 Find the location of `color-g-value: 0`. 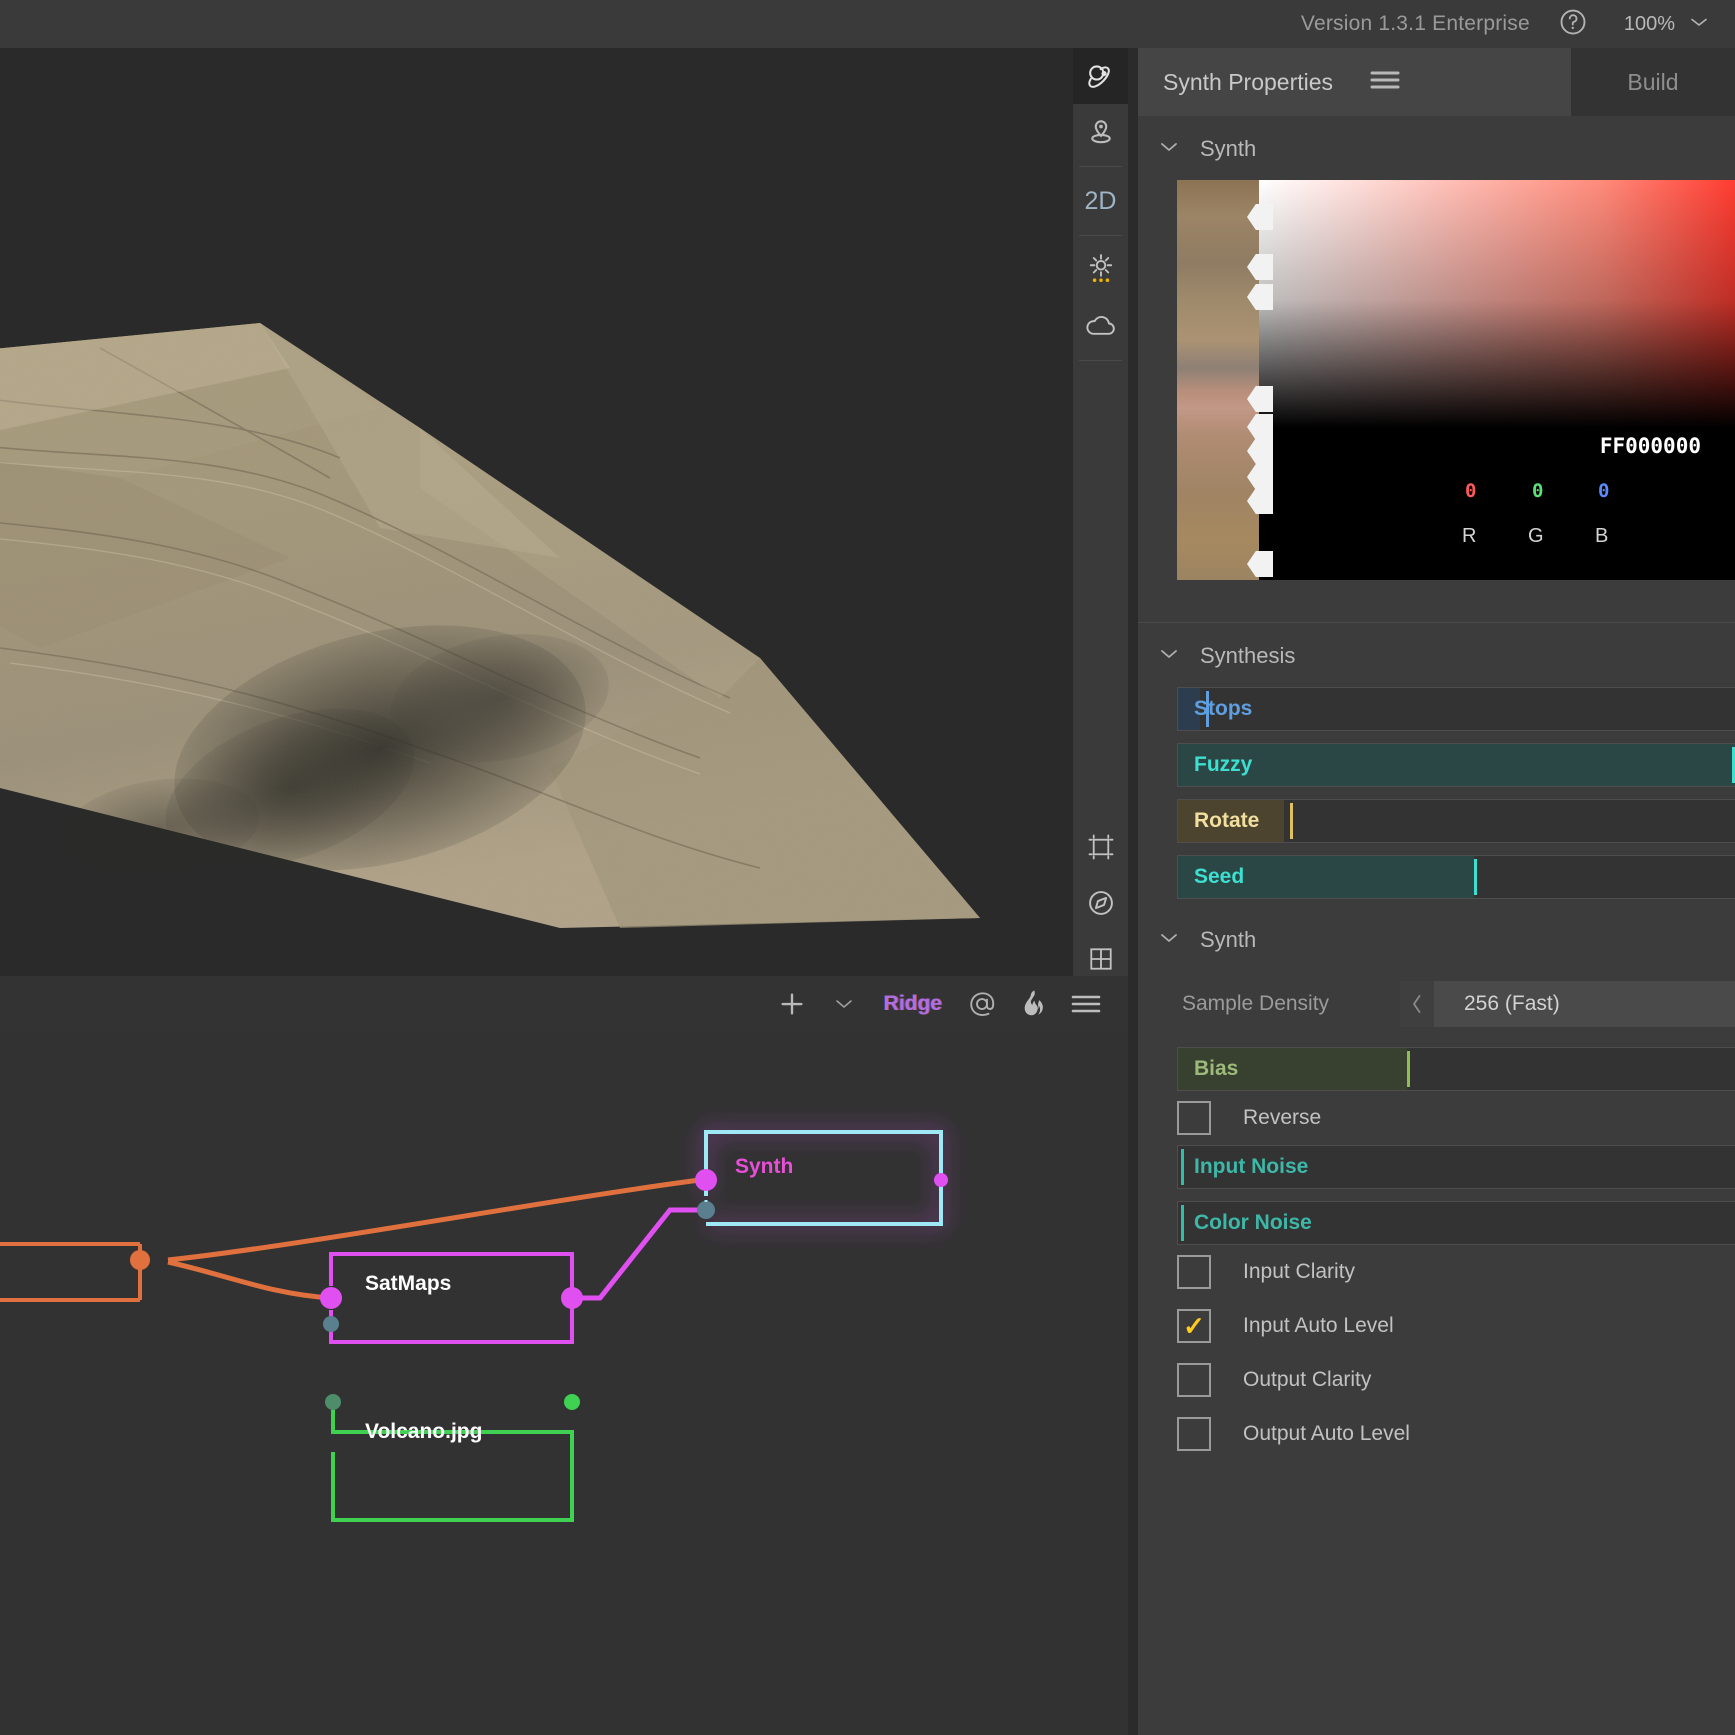

color-g-value: 0 is located at coordinates (1537, 491).